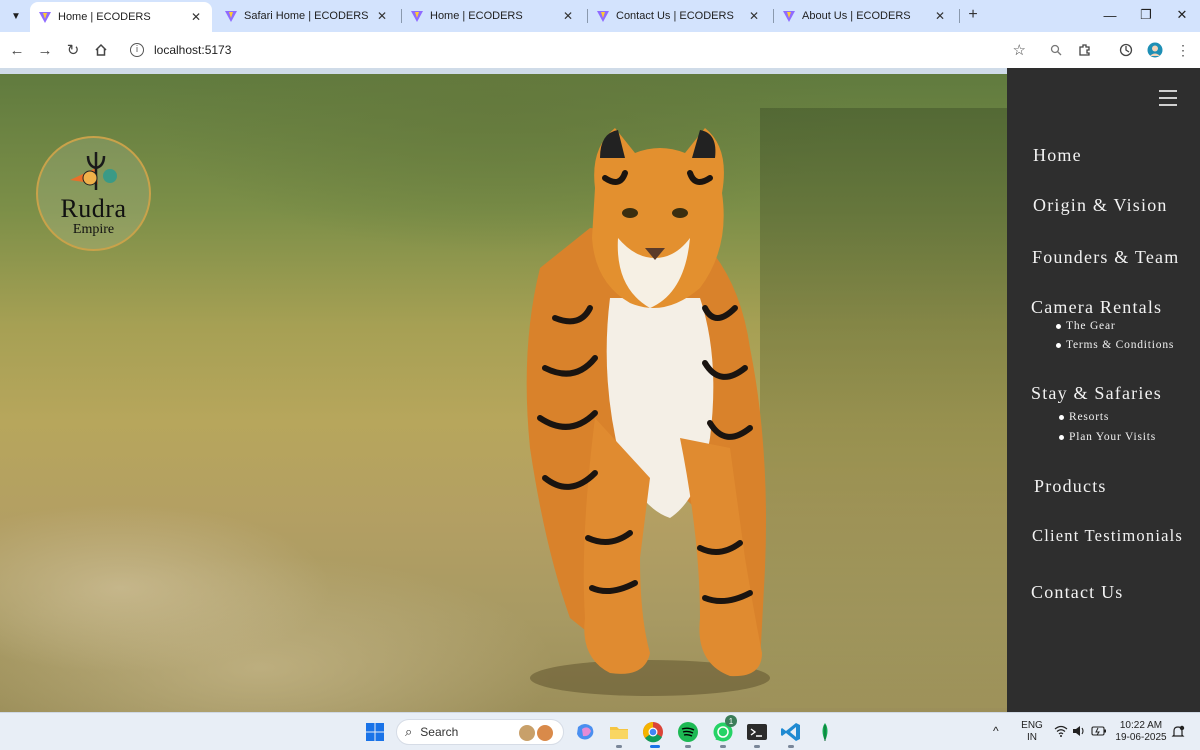 This screenshot has width=1200, height=750. I want to click on nav-founders-team: Founders & Team, so click(1105, 257).